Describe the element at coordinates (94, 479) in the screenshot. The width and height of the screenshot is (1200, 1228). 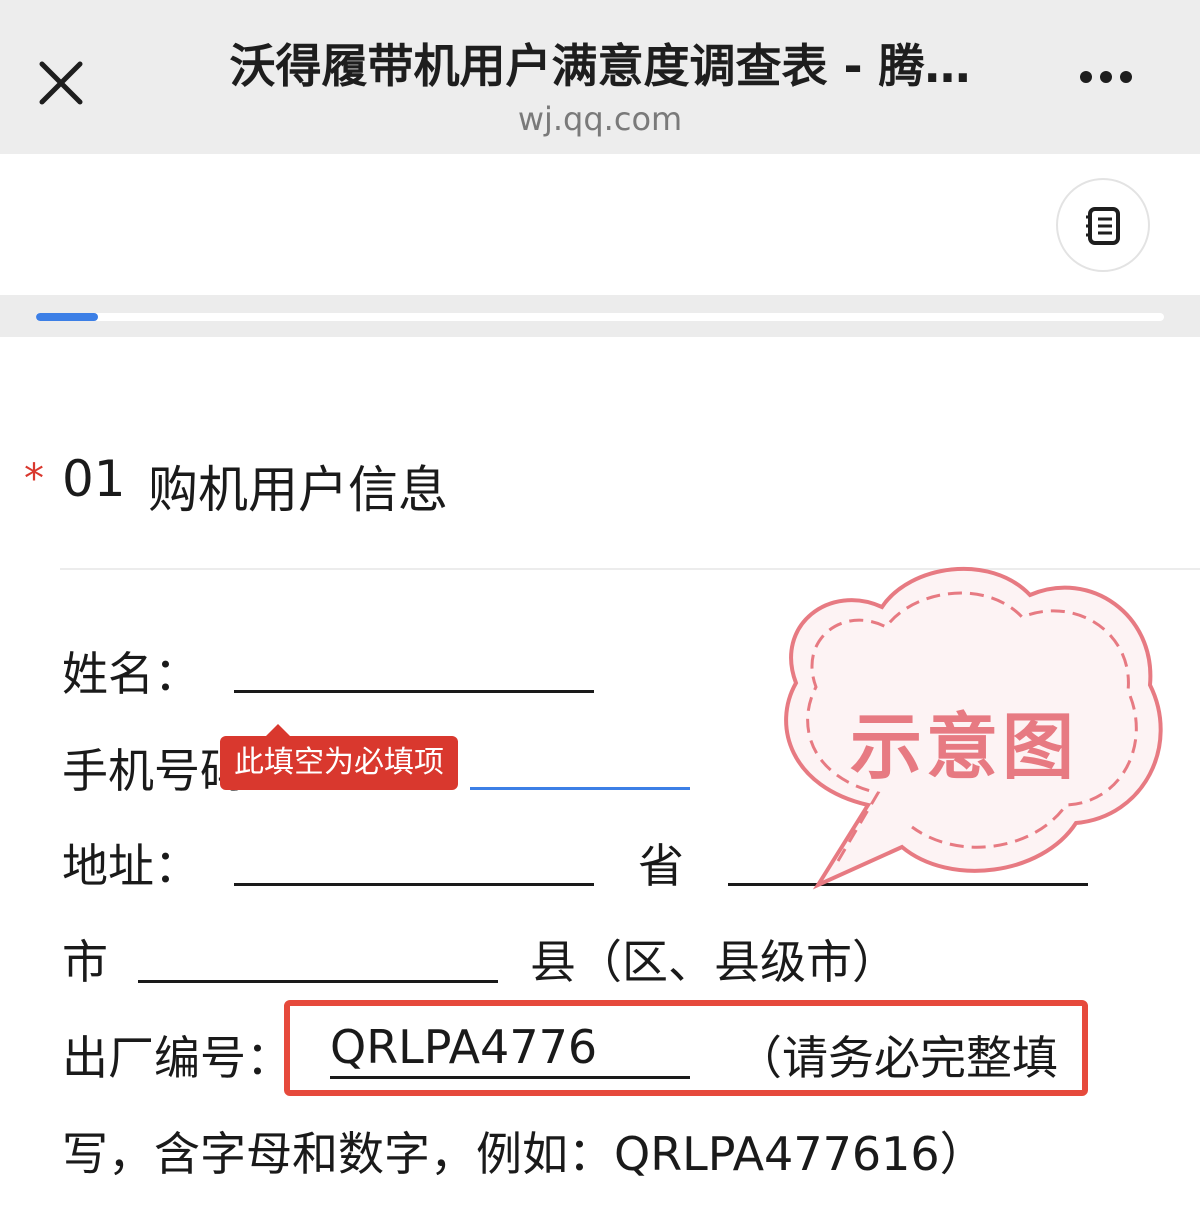
I see `question-number: 01` at that location.